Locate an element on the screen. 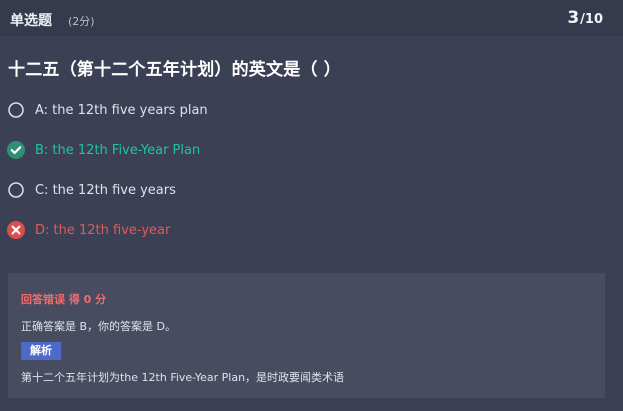  option-b-label: B: the 12th Five-Year Plan is located at coordinates (118, 150).